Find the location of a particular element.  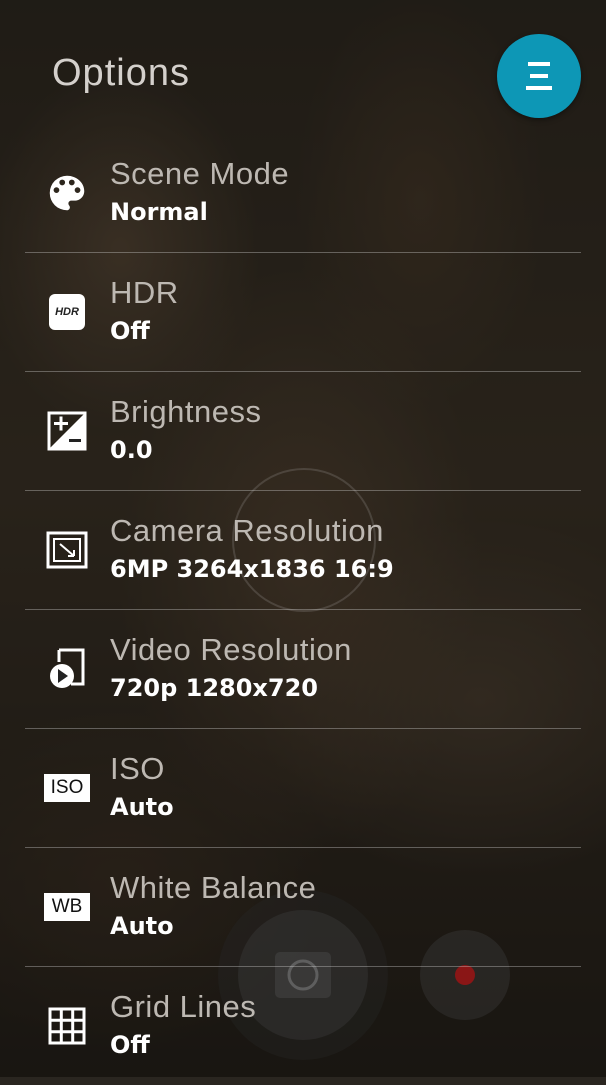

option-label: ISO is located at coordinates (137, 768).